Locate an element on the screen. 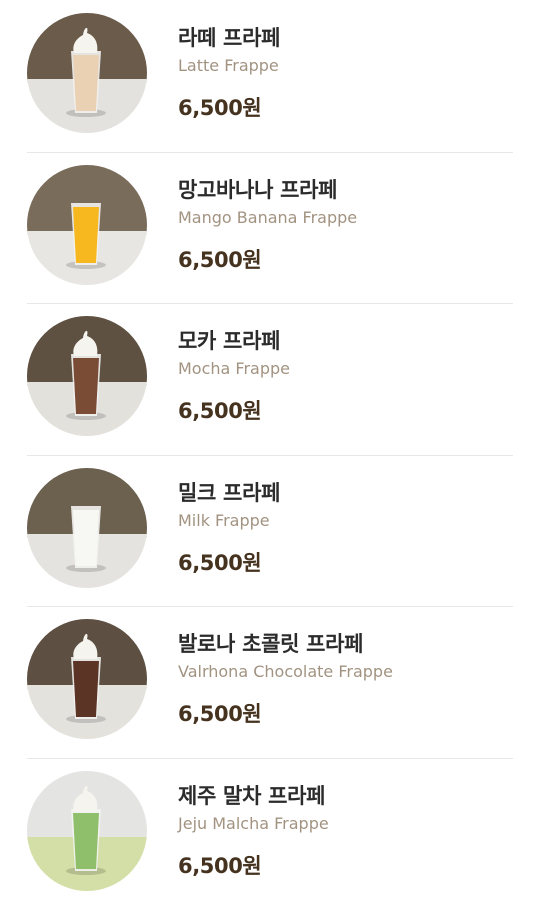 Image resolution: width=540 pixels, height=909 pixels. jeju-malcha-frappe-photo is located at coordinates (87, 831).